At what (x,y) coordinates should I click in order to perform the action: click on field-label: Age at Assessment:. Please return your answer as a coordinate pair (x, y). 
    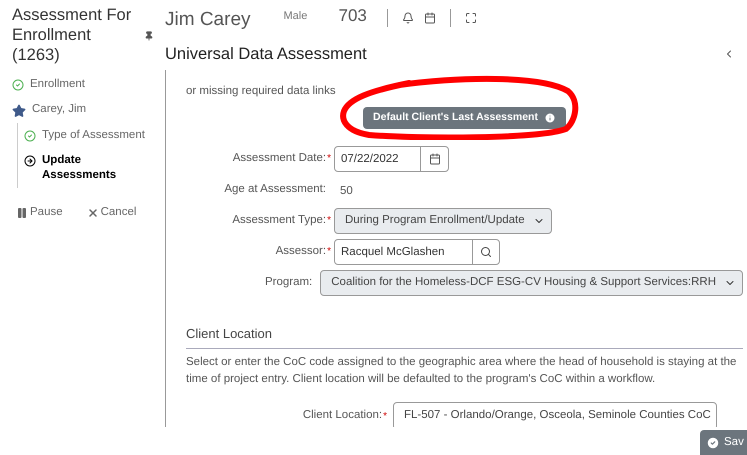
    Looking at the image, I should click on (275, 189).